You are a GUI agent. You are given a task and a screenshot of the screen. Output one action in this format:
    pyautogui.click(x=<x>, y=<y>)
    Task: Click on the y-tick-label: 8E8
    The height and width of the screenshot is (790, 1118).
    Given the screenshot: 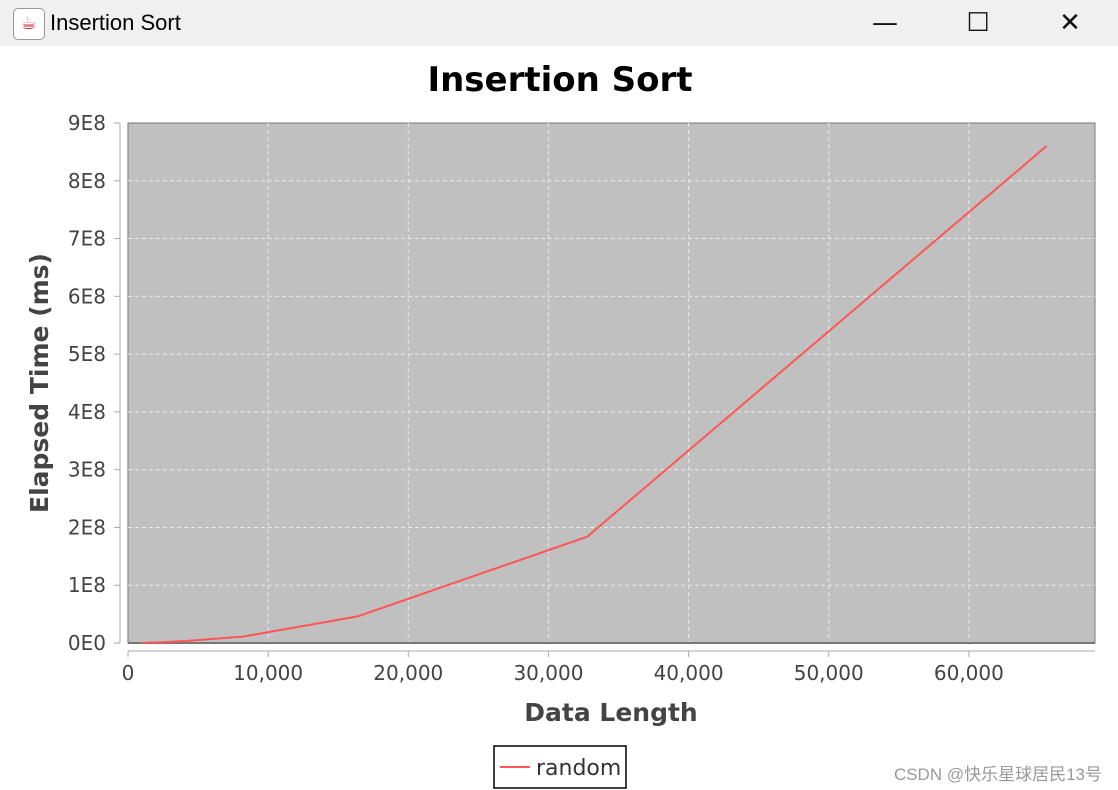 What is the action you would take?
    pyautogui.click(x=87, y=181)
    